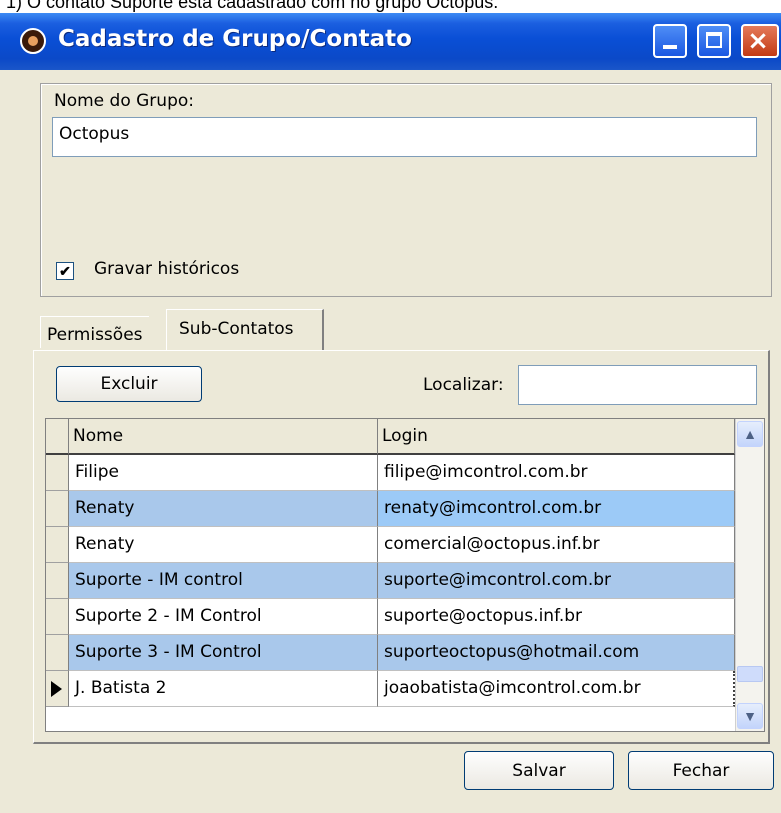 The width and height of the screenshot is (781, 813). What do you see at coordinates (223, 689) in the screenshot?
I see `table-row-name: J. Batista 2` at bounding box center [223, 689].